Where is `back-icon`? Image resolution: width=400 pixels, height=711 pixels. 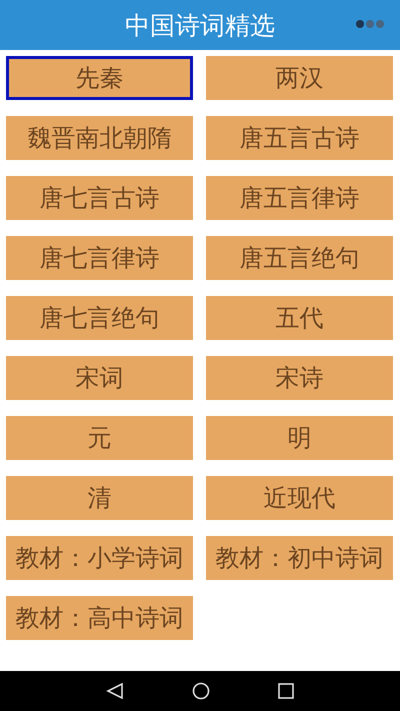
back-icon is located at coordinates (115, 691).